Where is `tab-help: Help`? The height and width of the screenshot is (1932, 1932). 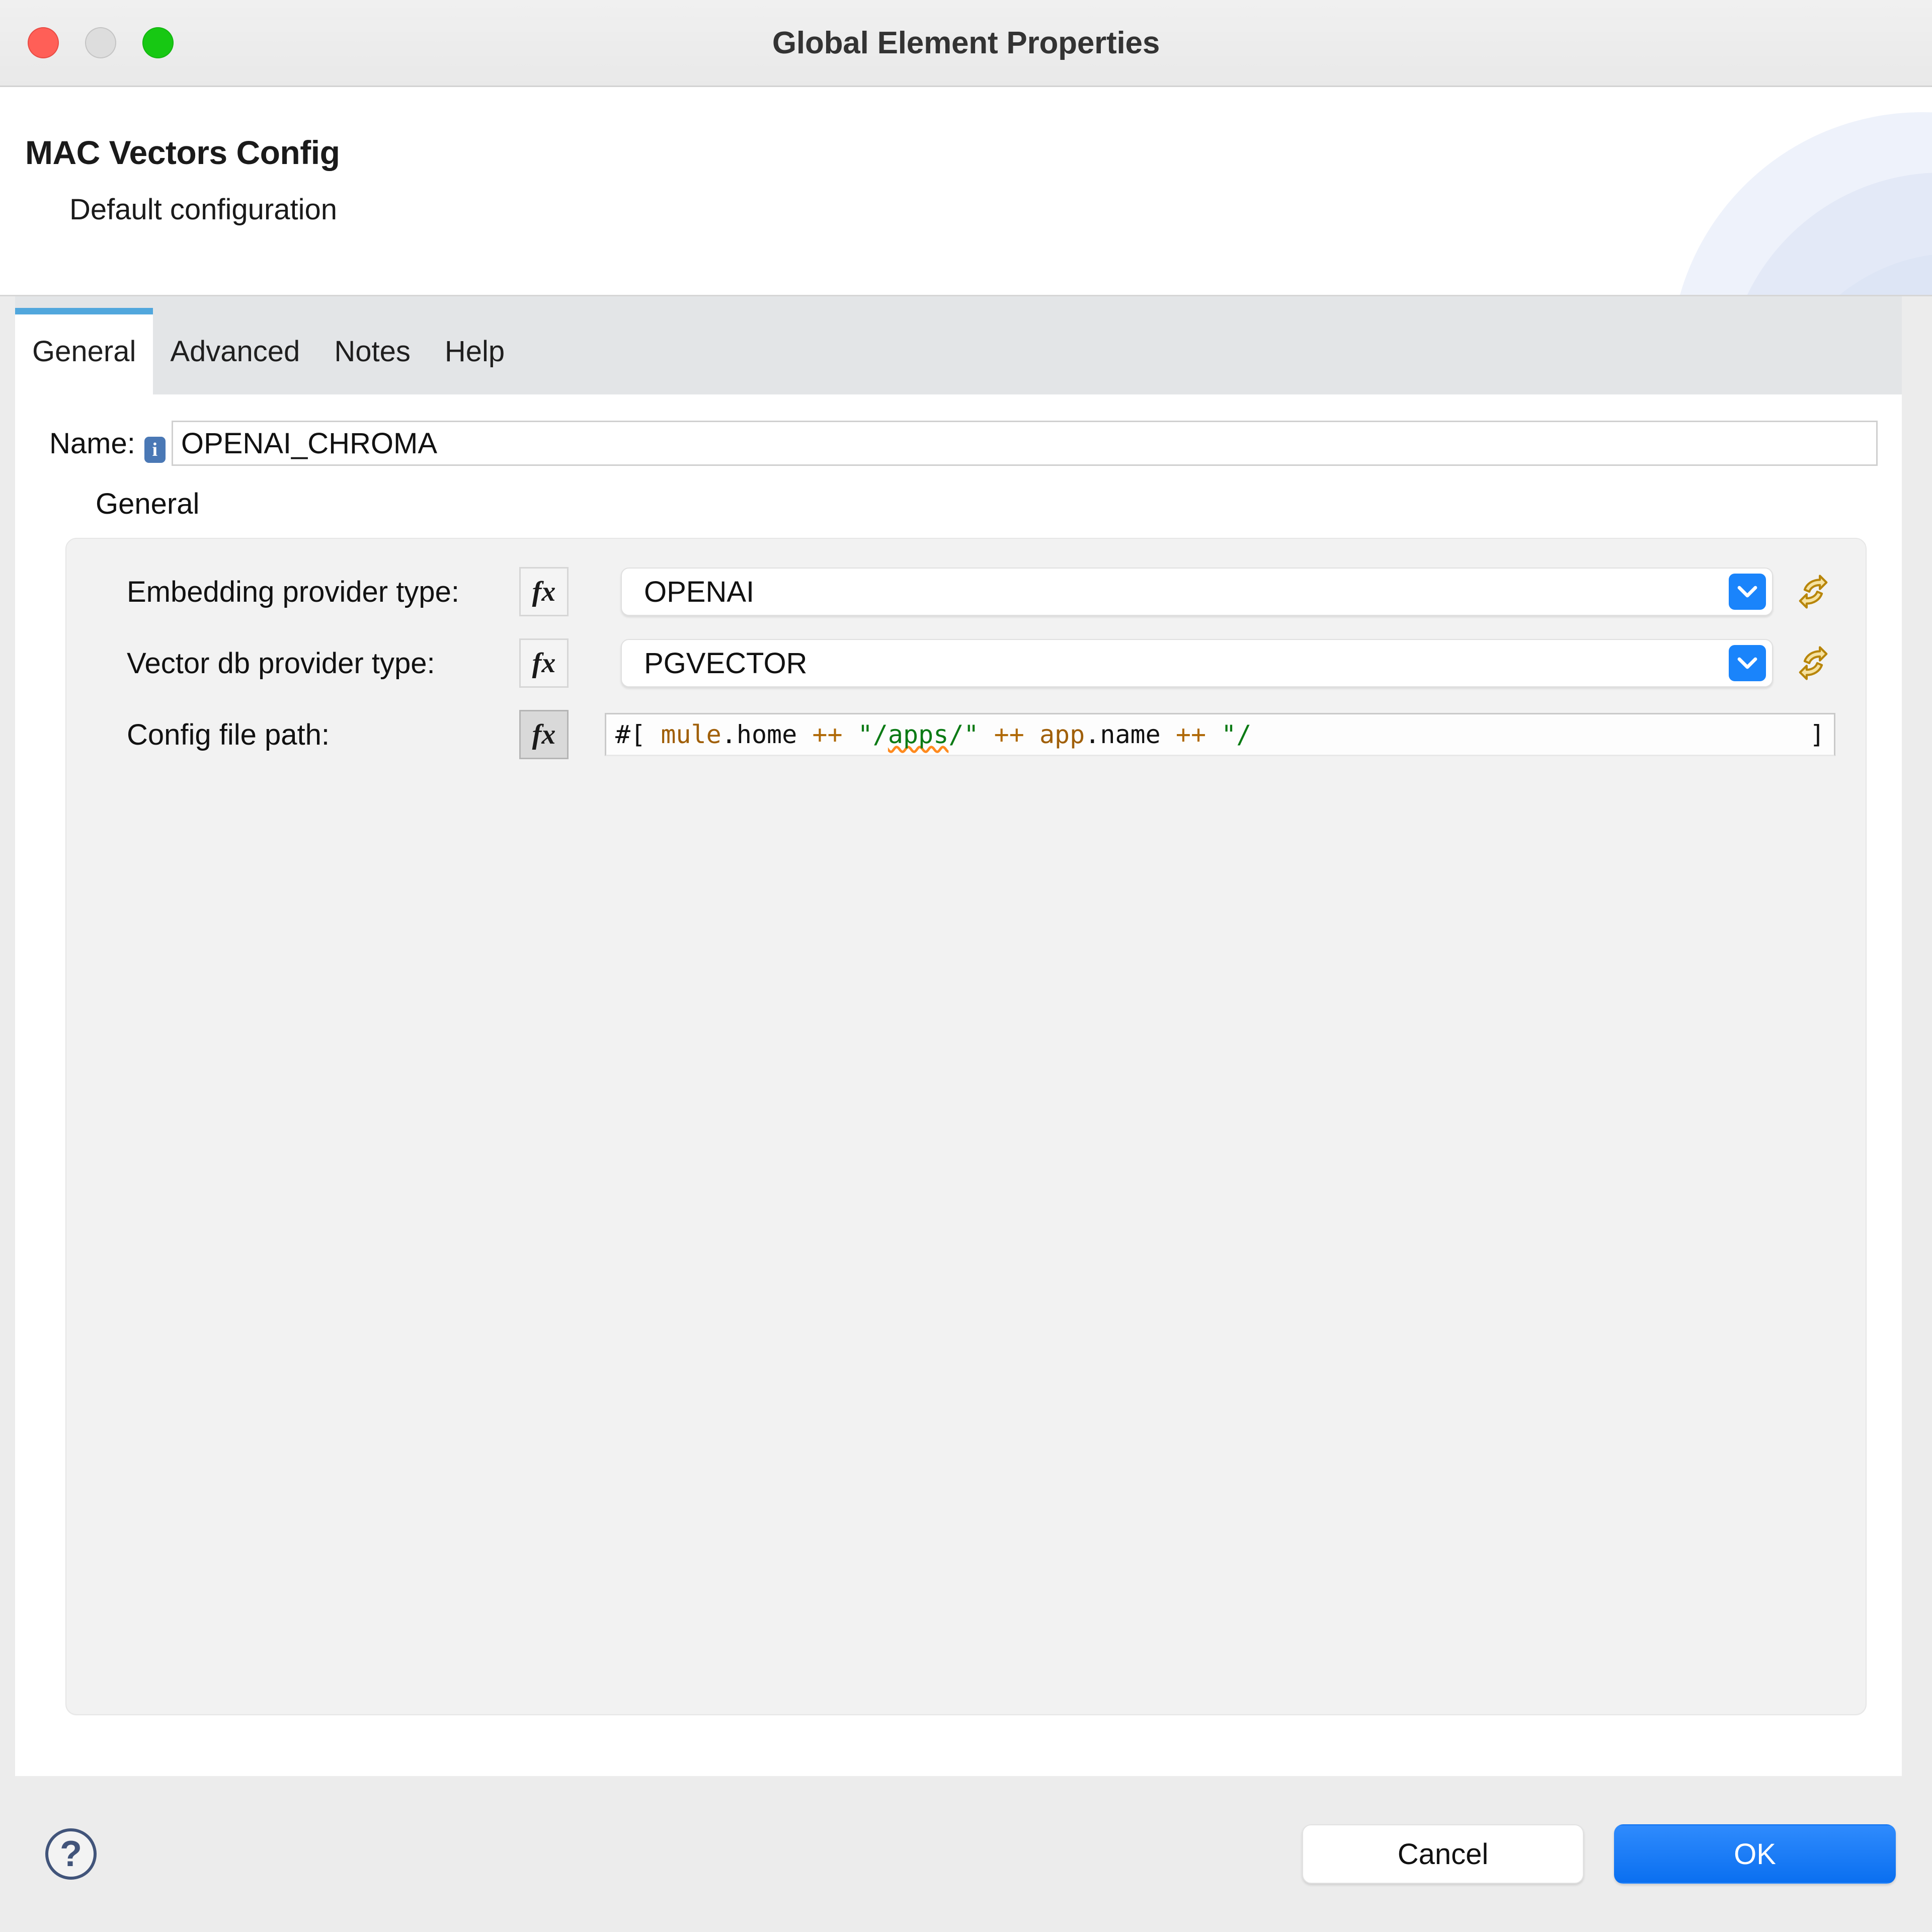
tab-help: Help is located at coordinates (475, 351).